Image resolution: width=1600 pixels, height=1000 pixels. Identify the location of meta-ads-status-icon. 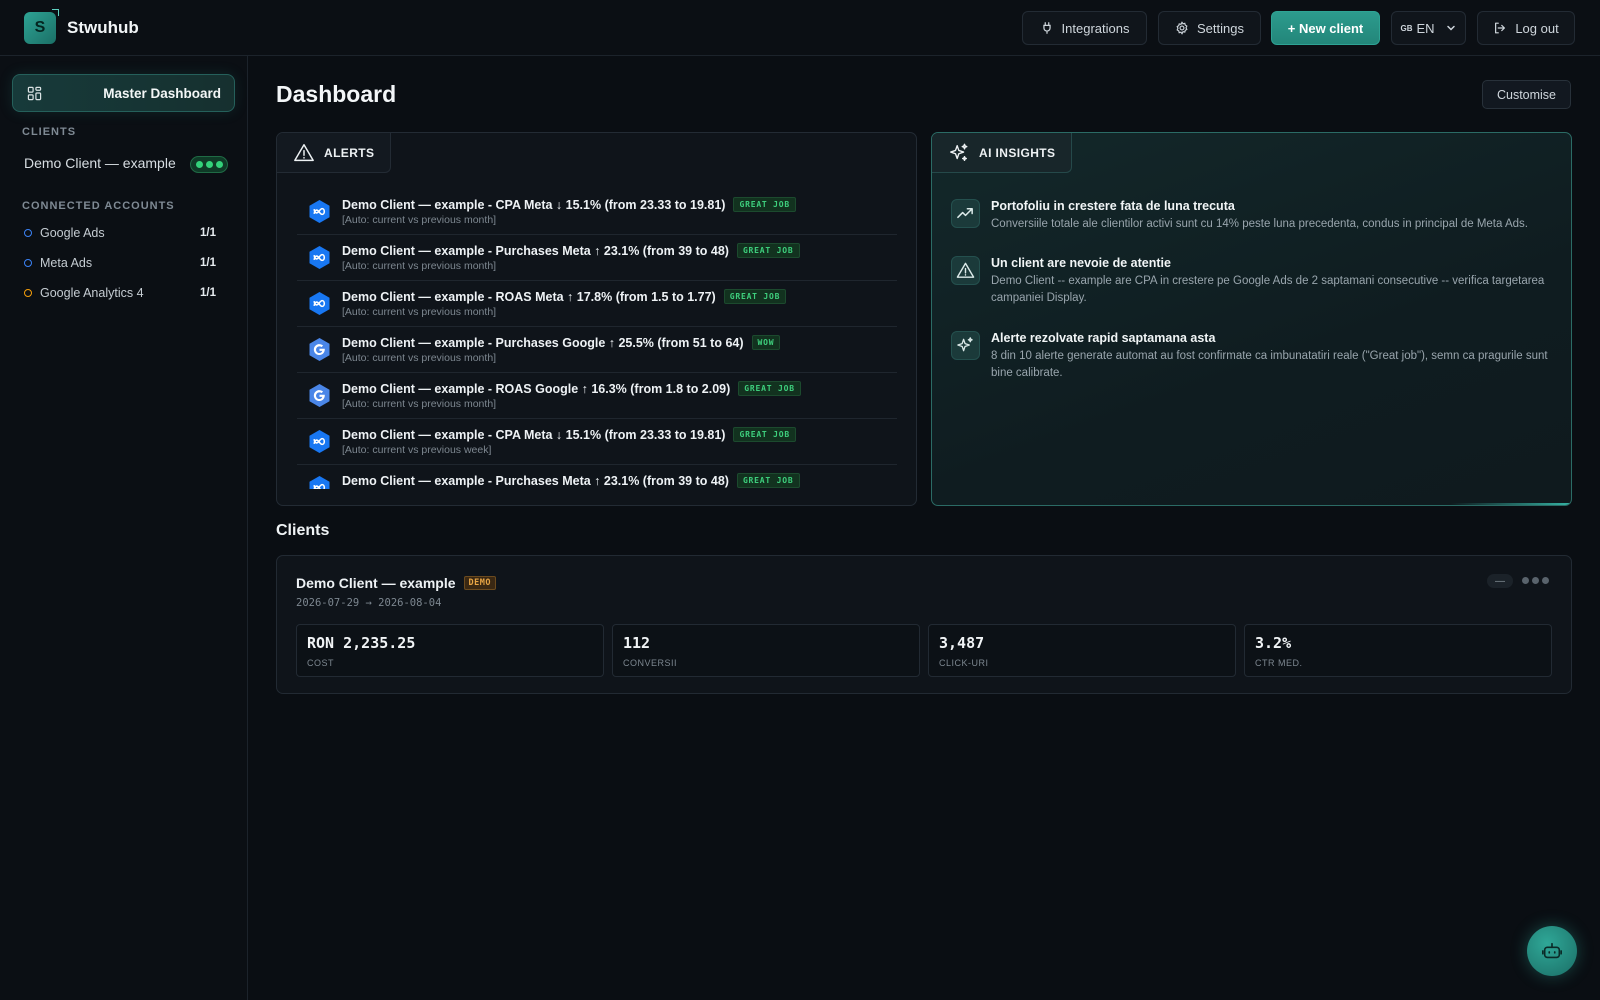
(28, 263).